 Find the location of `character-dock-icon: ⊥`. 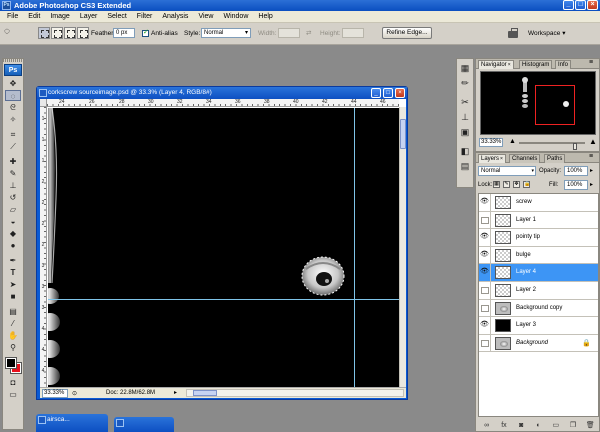

character-dock-icon: ⊥ is located at coordinates (465, 117).